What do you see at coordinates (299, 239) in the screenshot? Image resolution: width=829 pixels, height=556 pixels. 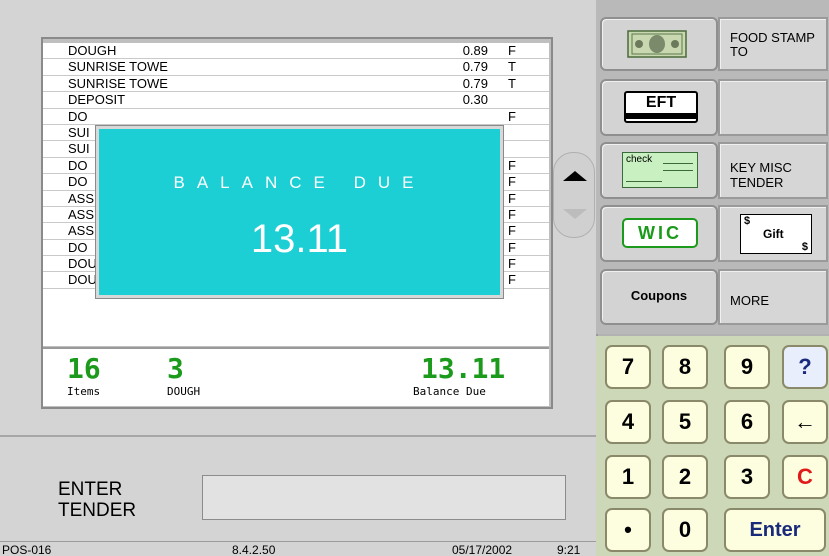 I see `balance-due-amount: 13.11` at bounding box center [299, 239].